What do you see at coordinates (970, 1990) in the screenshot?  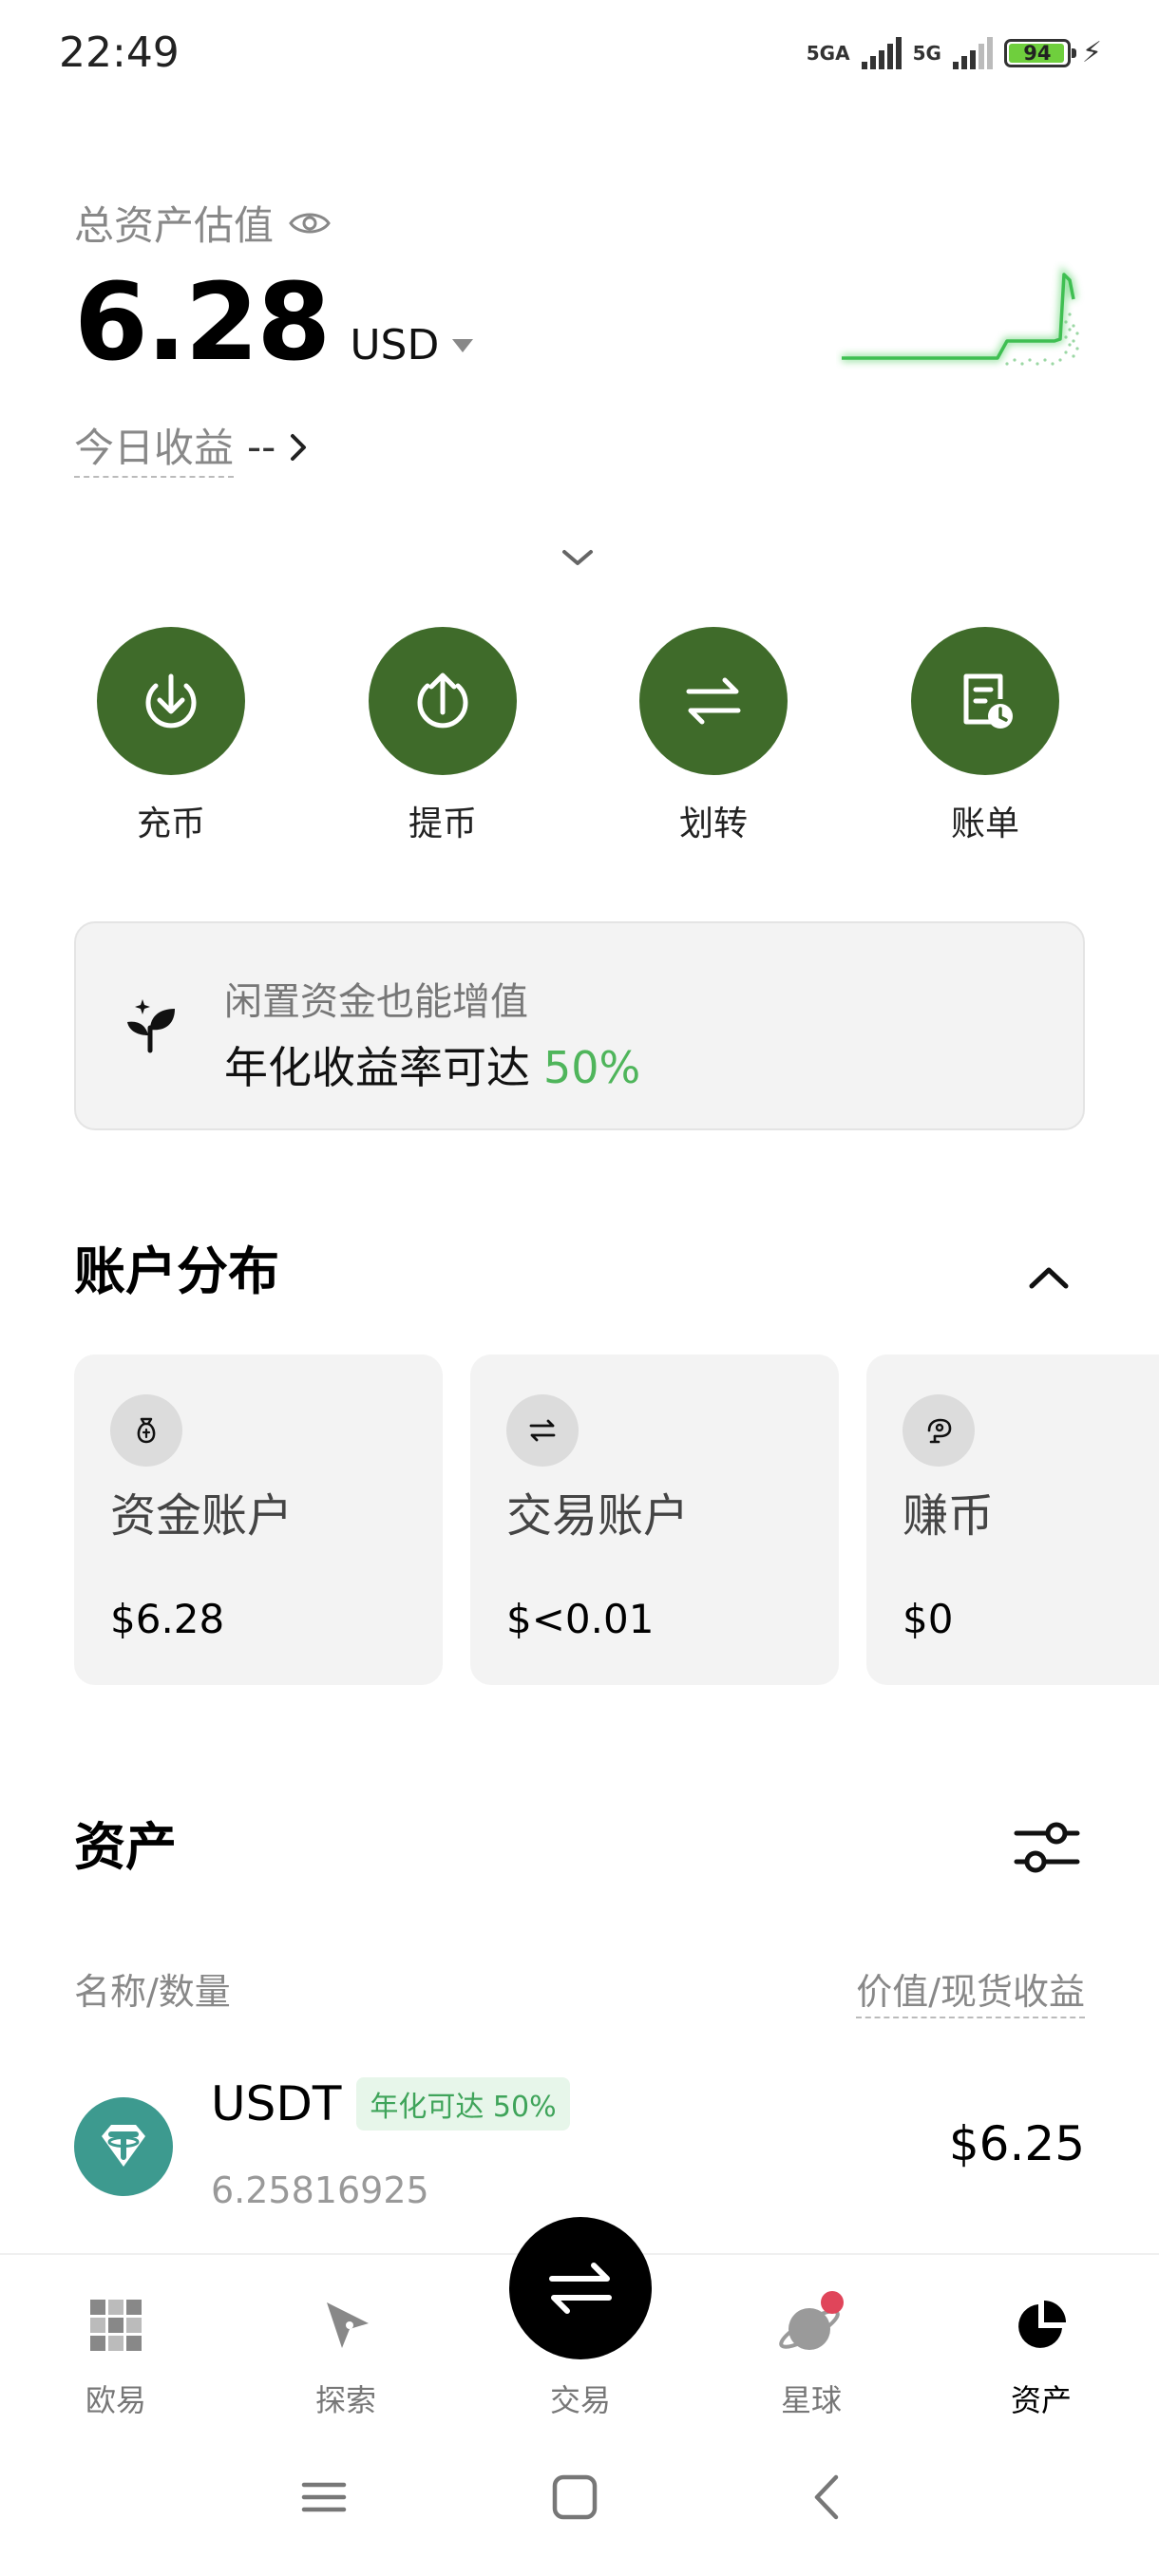 I see `column-value-pnl: 价值/现货收益` at bounding box center [970, 1990].